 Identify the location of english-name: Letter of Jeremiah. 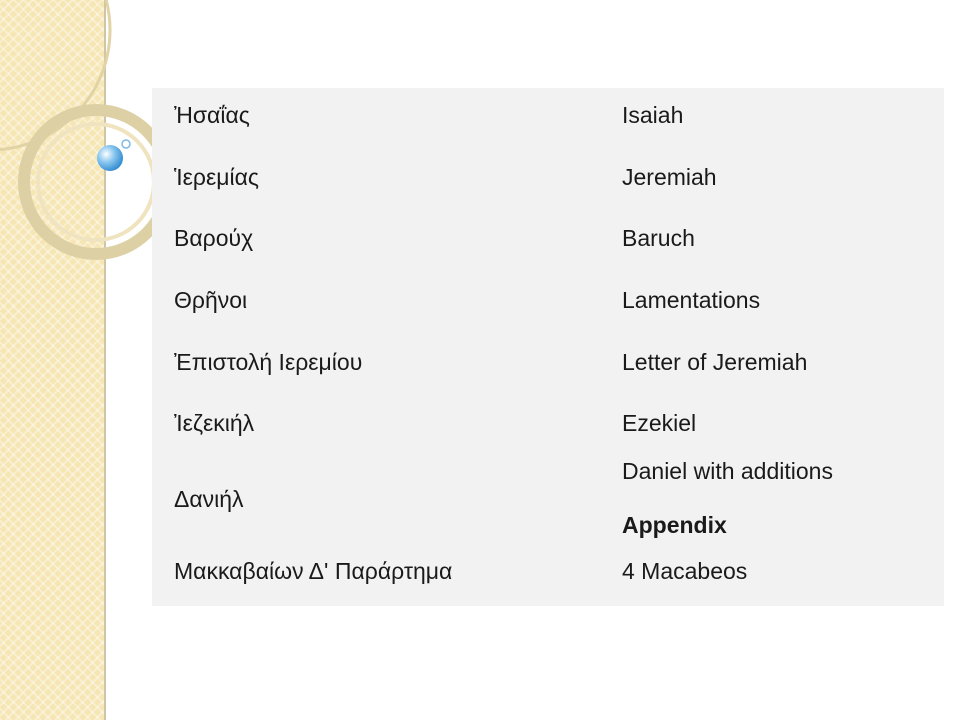
(715, 362).